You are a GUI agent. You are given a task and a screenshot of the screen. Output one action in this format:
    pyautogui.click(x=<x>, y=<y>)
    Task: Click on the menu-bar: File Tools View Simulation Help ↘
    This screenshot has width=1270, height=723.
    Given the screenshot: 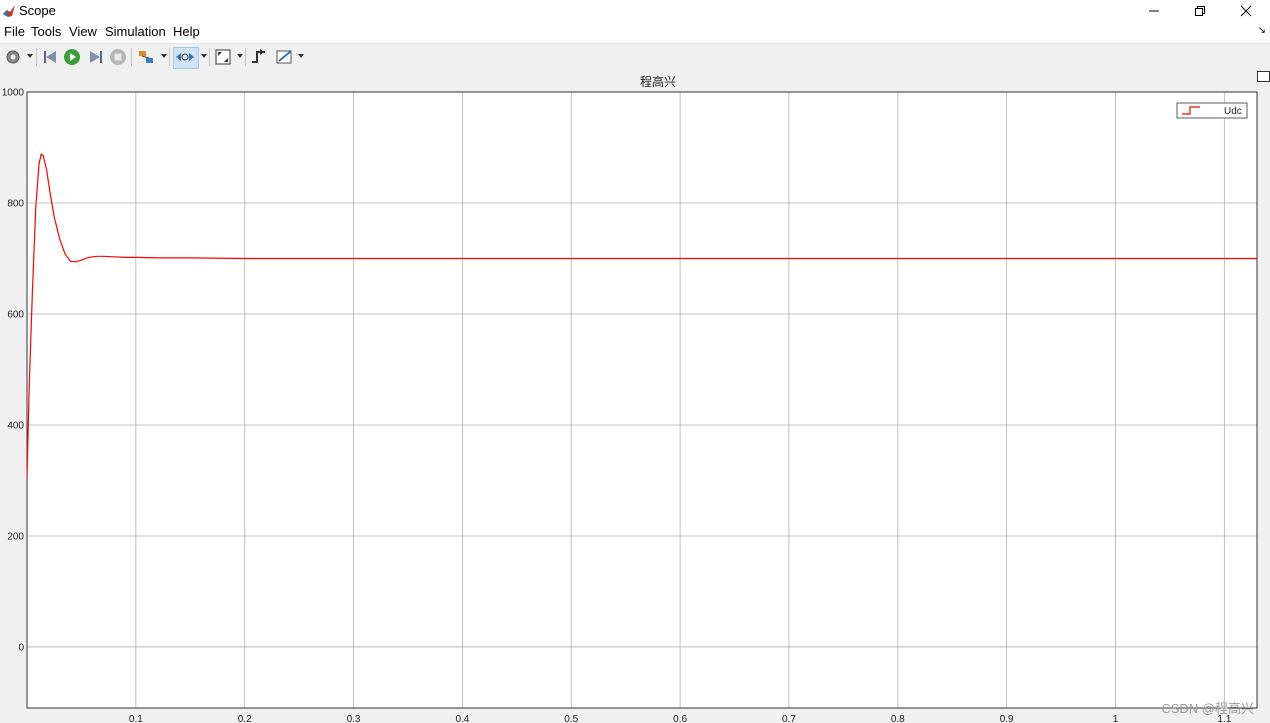 What is the action you would take?
    pyautogui.click(x=635, y=32)
    